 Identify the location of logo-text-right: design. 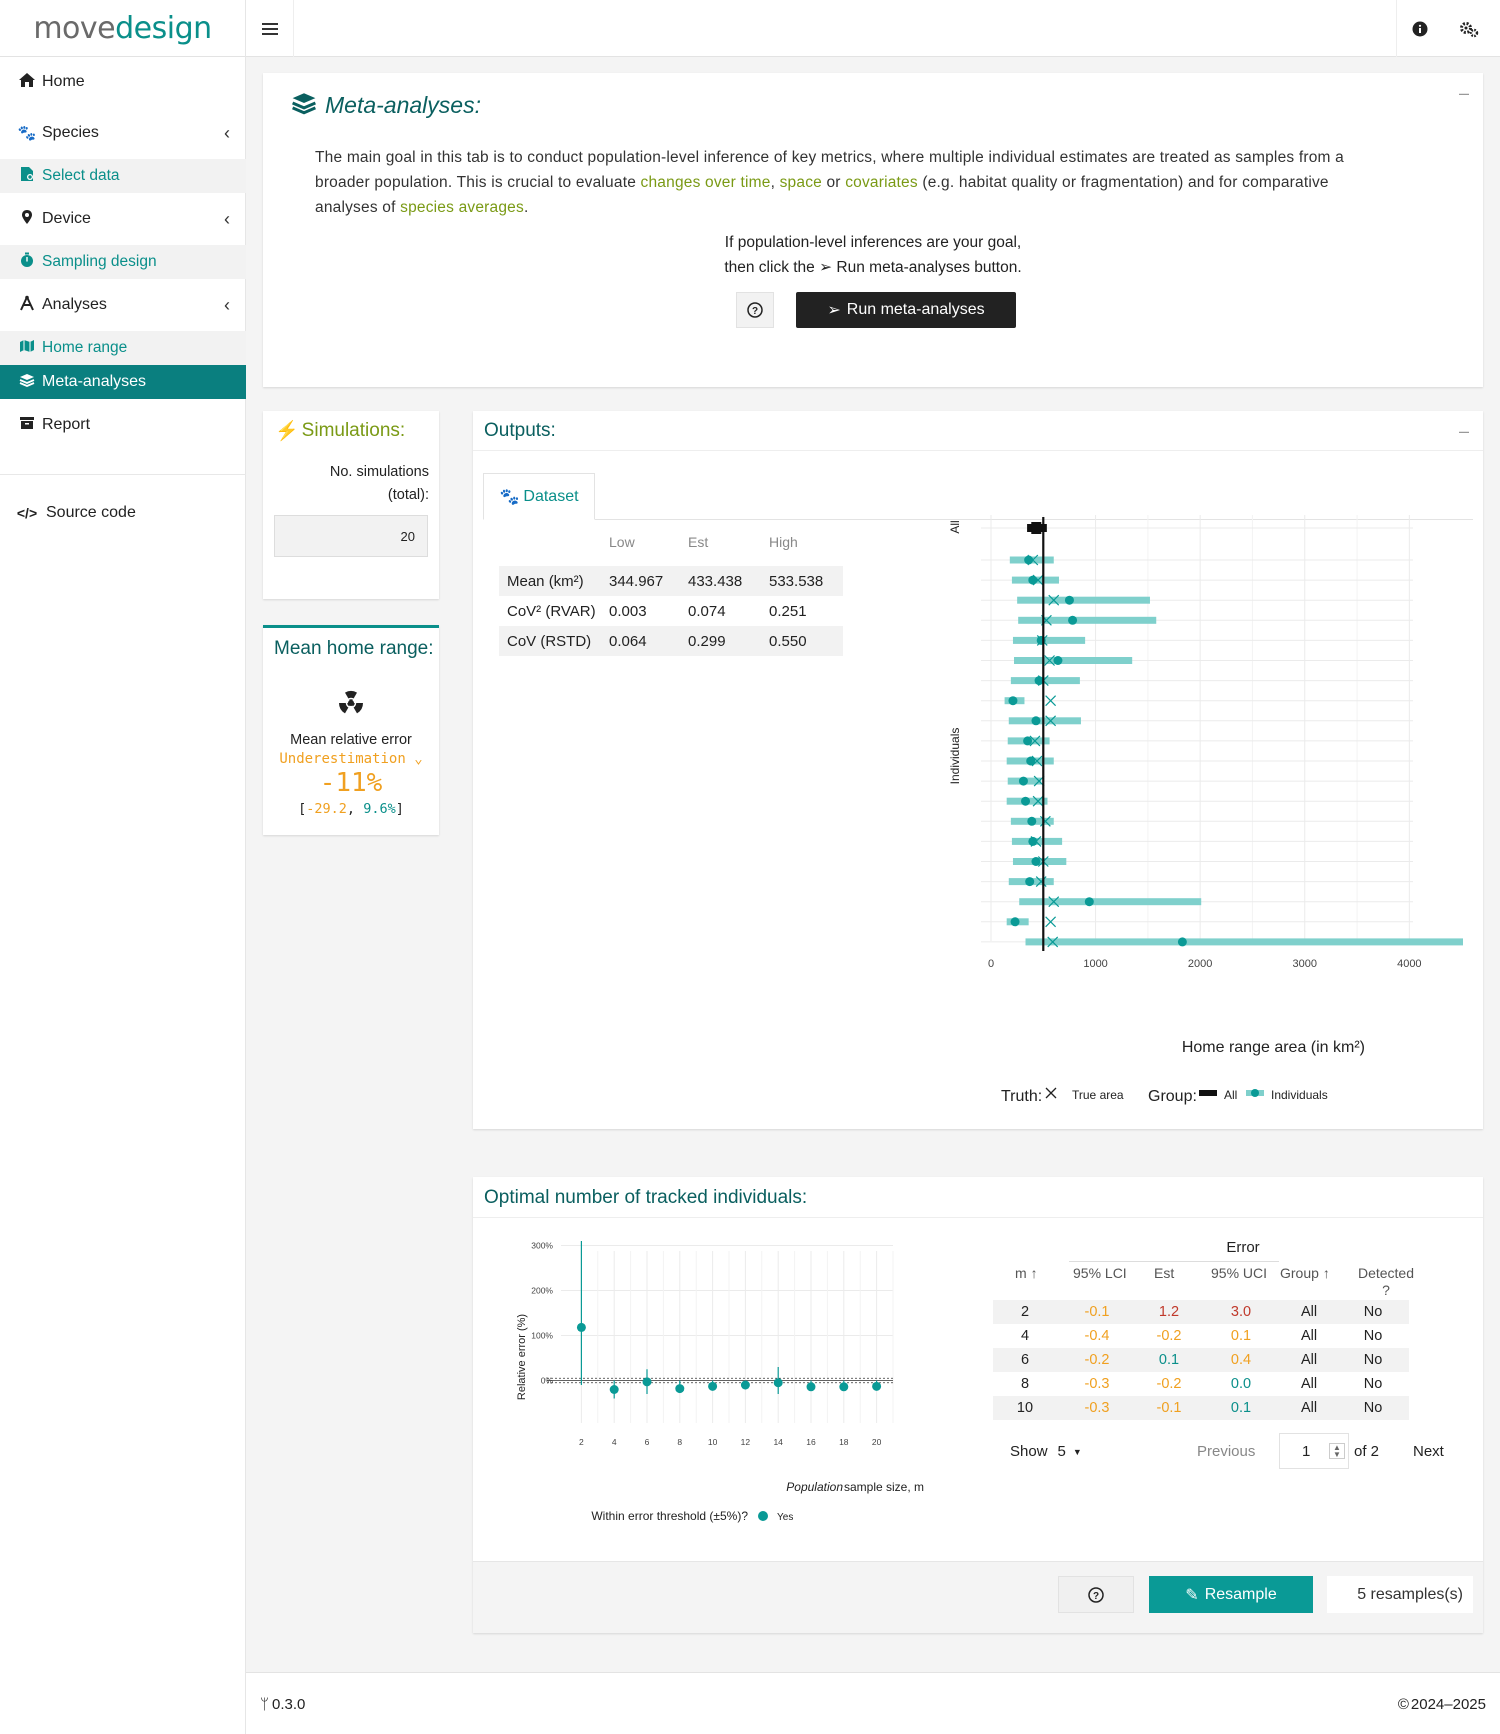
(163, 28).